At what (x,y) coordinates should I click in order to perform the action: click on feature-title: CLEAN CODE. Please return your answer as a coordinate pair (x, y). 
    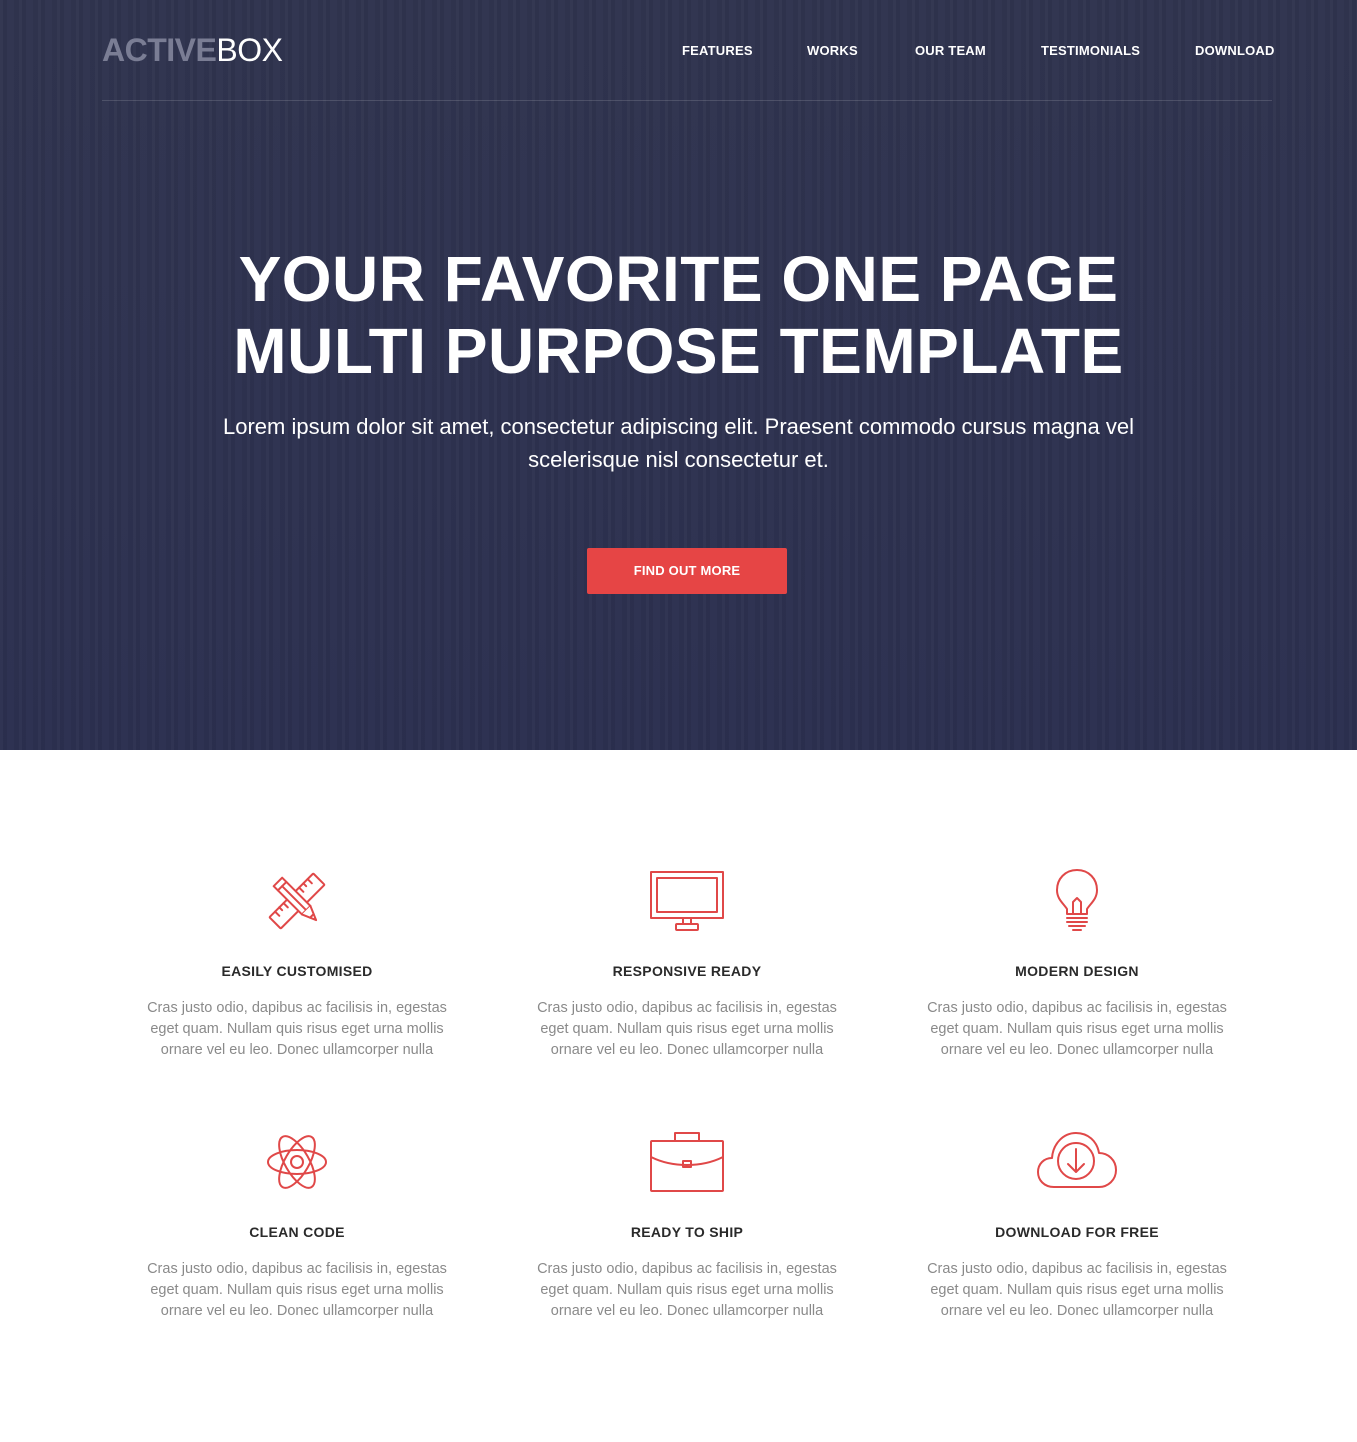
    Looking at the image, I should click on (297, 1232).